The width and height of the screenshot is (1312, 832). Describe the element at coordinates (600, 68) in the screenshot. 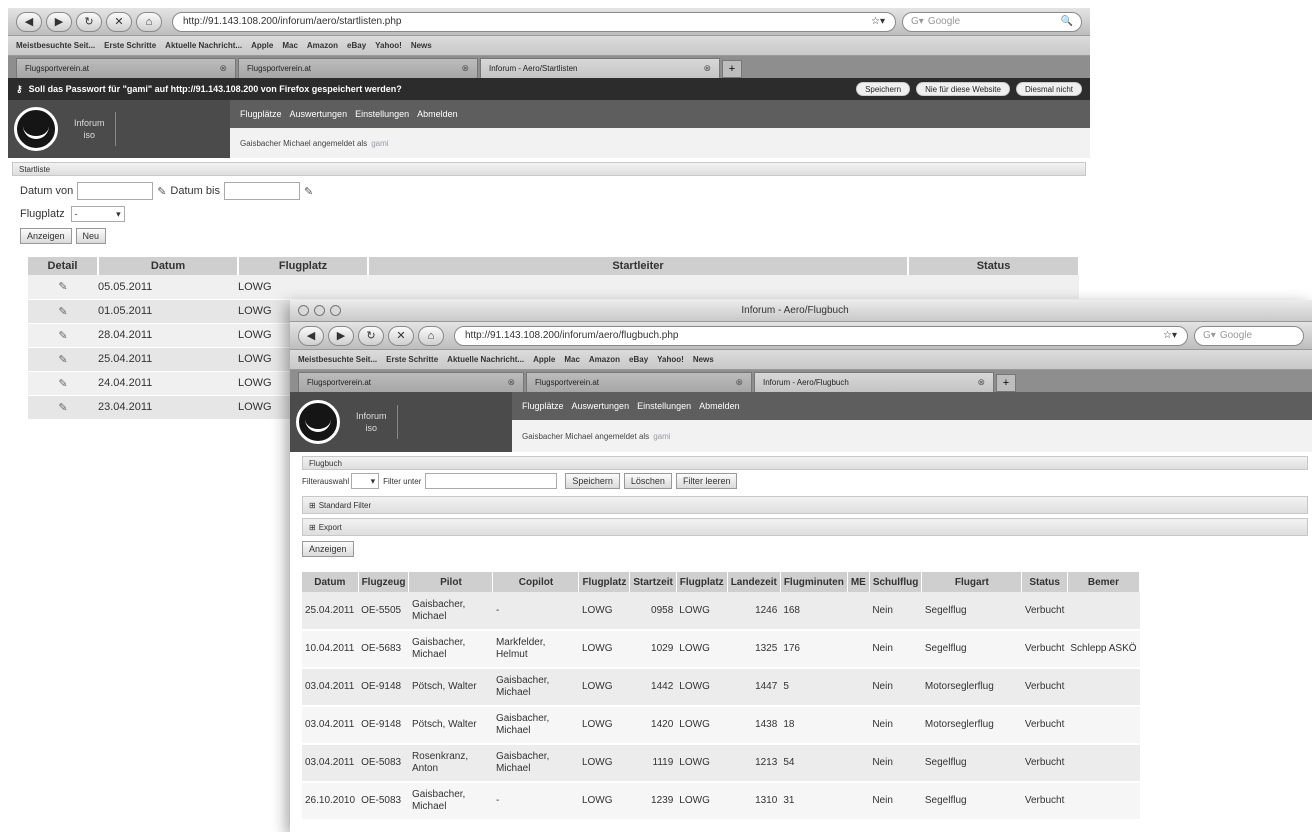

I see `browser-tab-active: Inforum - Aero/Startlisten ⊗` at that location.